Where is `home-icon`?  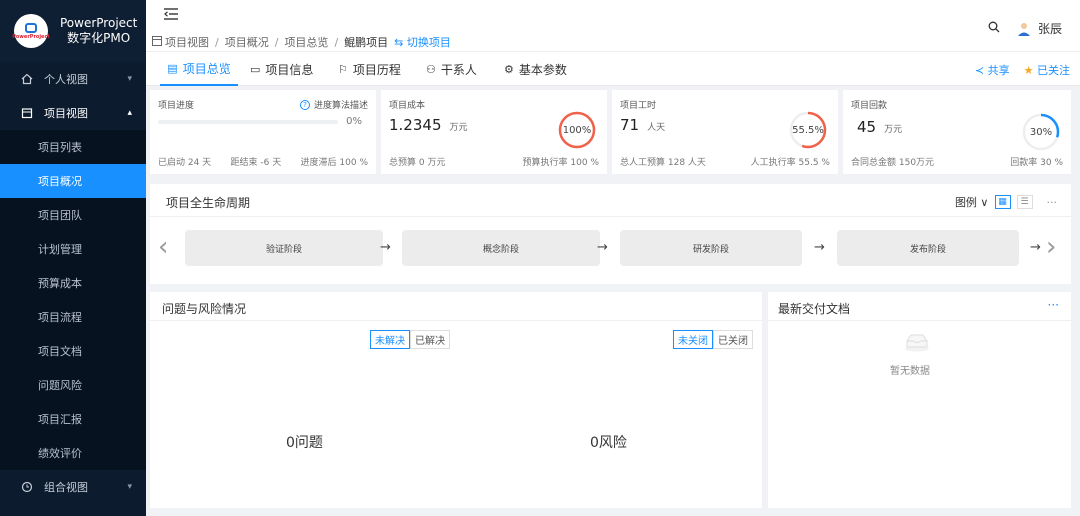
home-icon is located at coordinates (27, 79).